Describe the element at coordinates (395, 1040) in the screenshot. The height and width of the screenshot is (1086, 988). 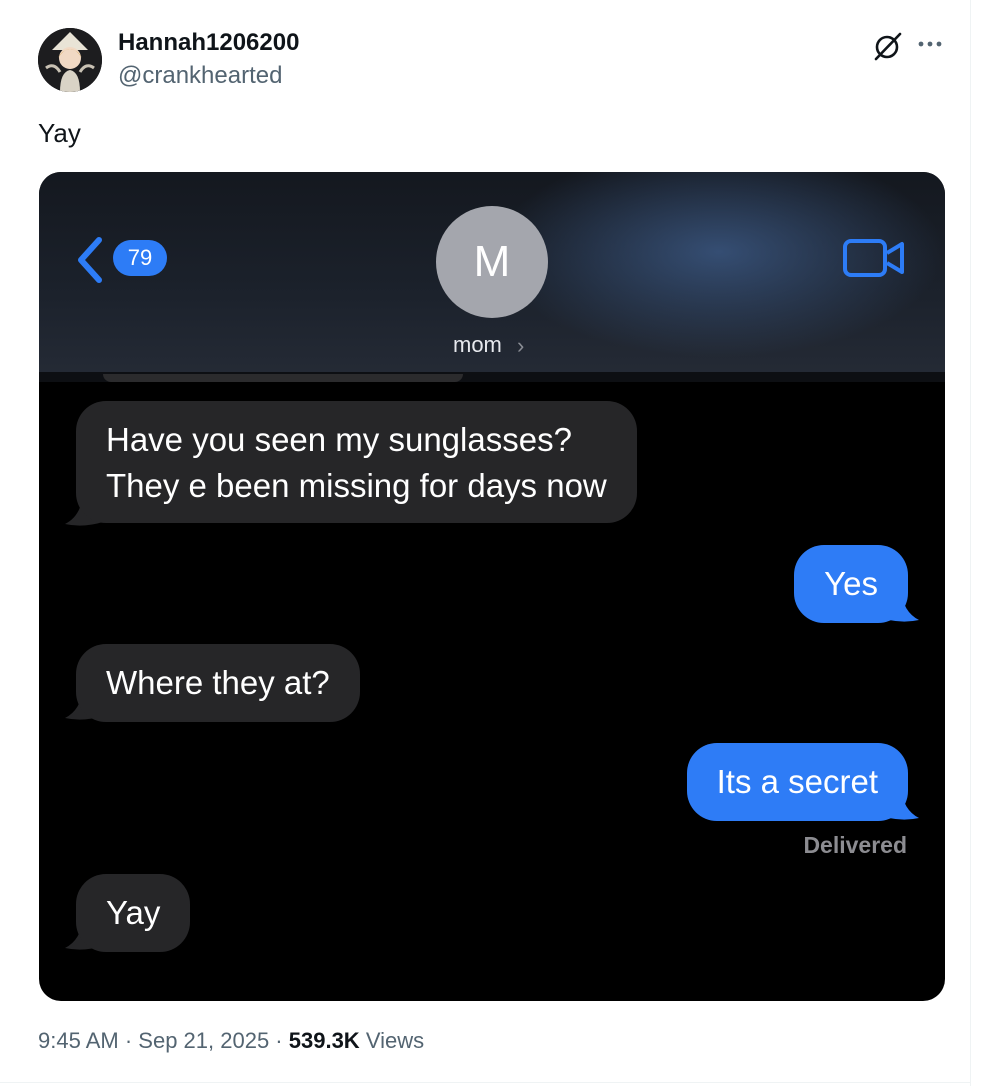
I see `views-label: Views` at that location.